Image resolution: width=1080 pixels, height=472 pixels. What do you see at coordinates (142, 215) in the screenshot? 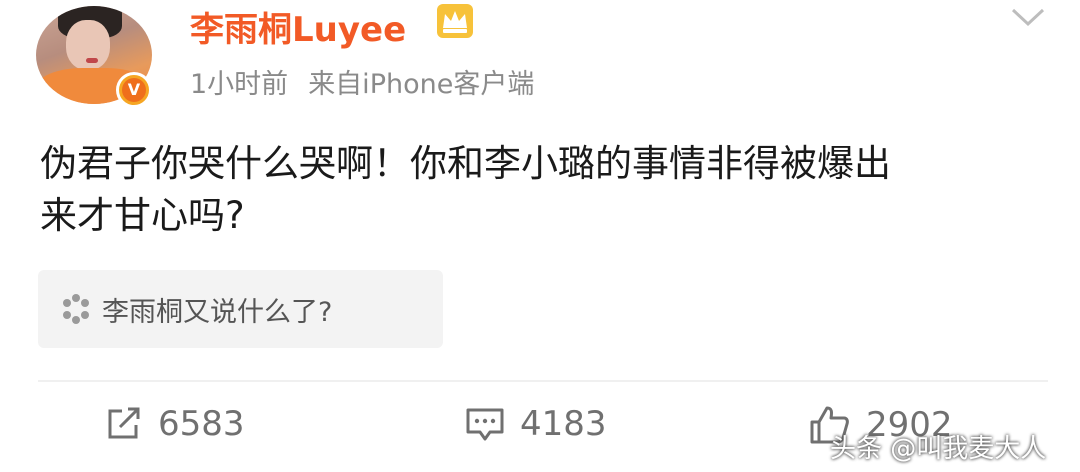
I see `post-text-line-2: 来才甘心吗?` at bounding box center [142, 215].